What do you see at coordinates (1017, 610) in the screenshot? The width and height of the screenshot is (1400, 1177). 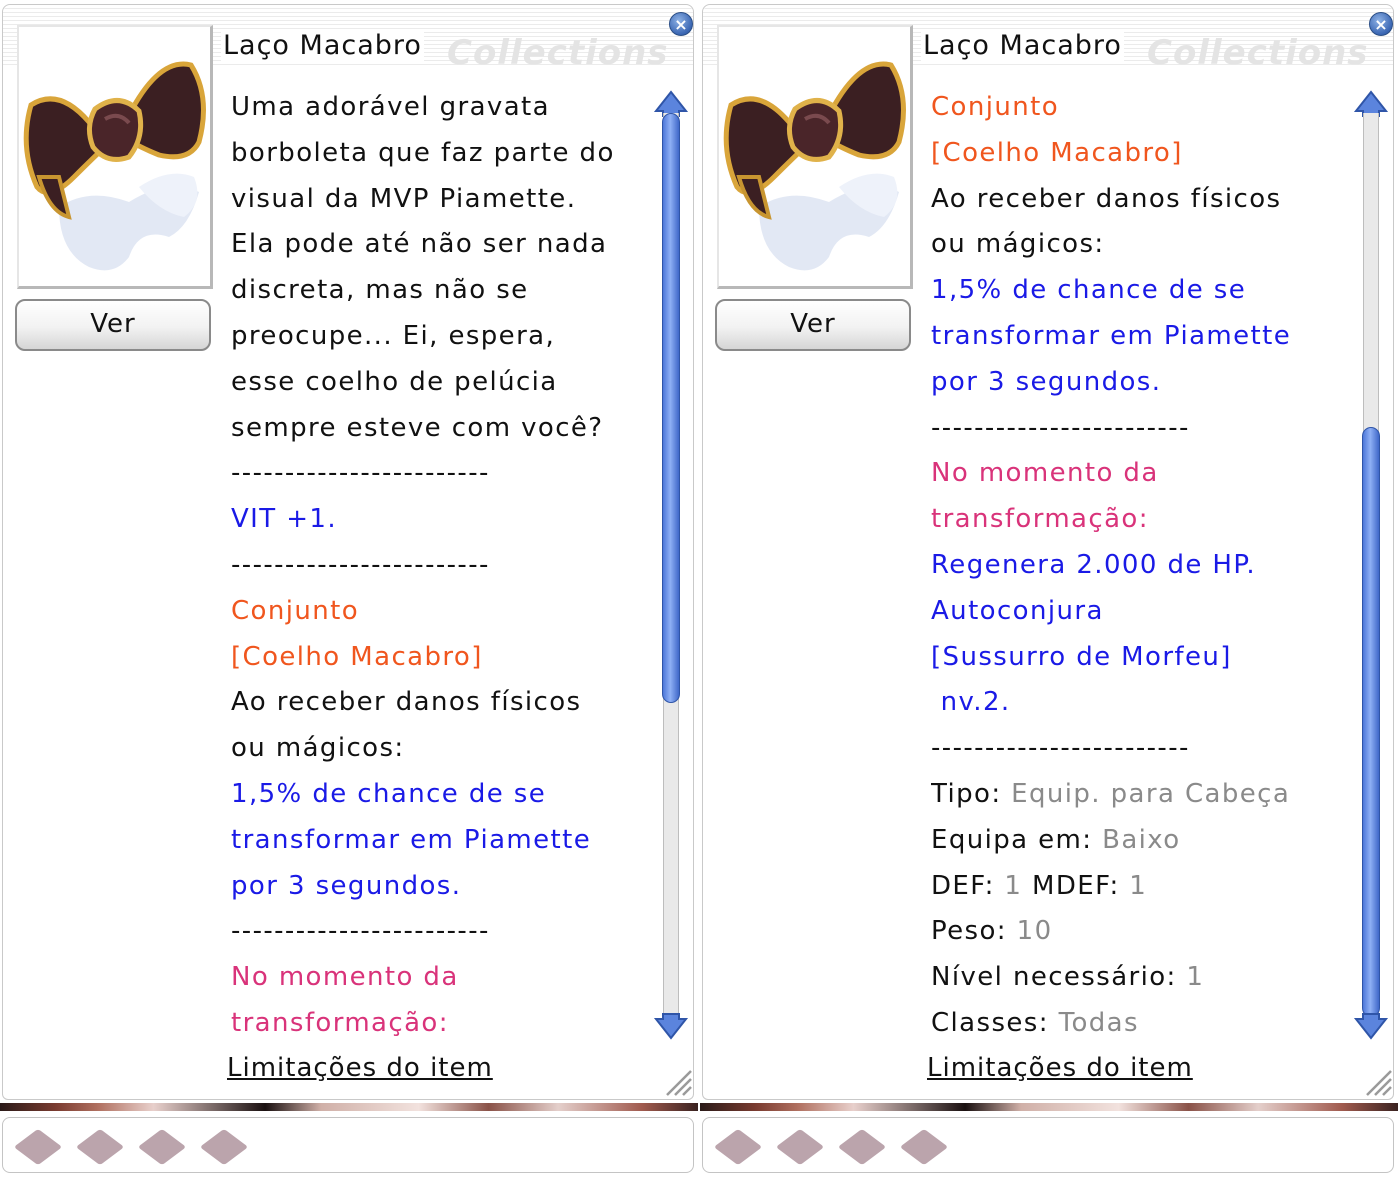 I see `description-text: Autoconjura` at bounding box center [1017, 610].